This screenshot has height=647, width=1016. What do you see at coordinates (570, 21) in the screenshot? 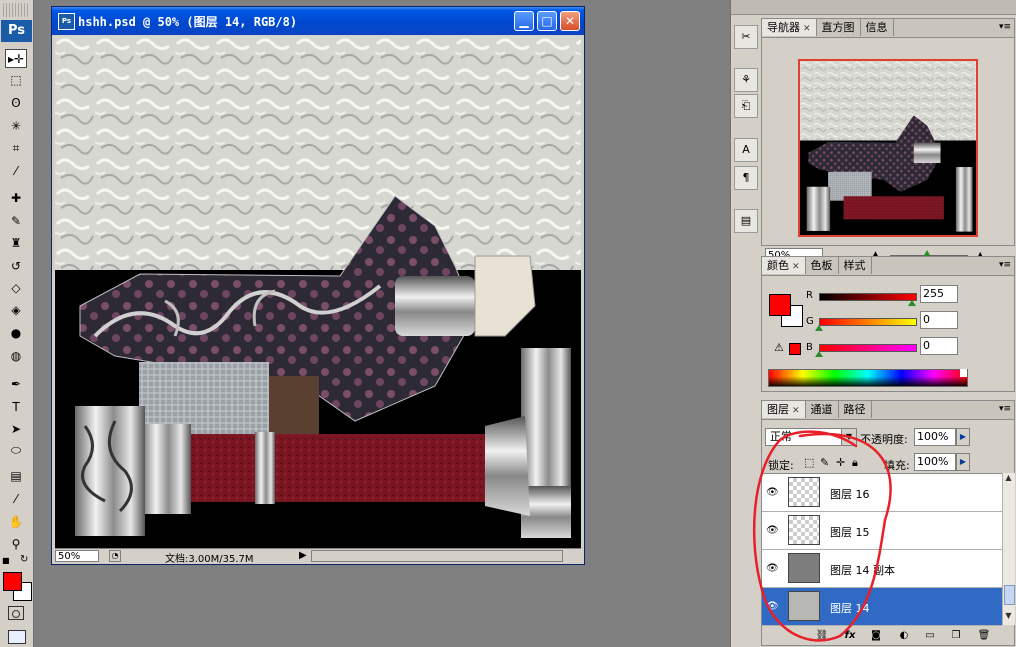
I see `close-button: ✕` at bounding box center [570, 21].